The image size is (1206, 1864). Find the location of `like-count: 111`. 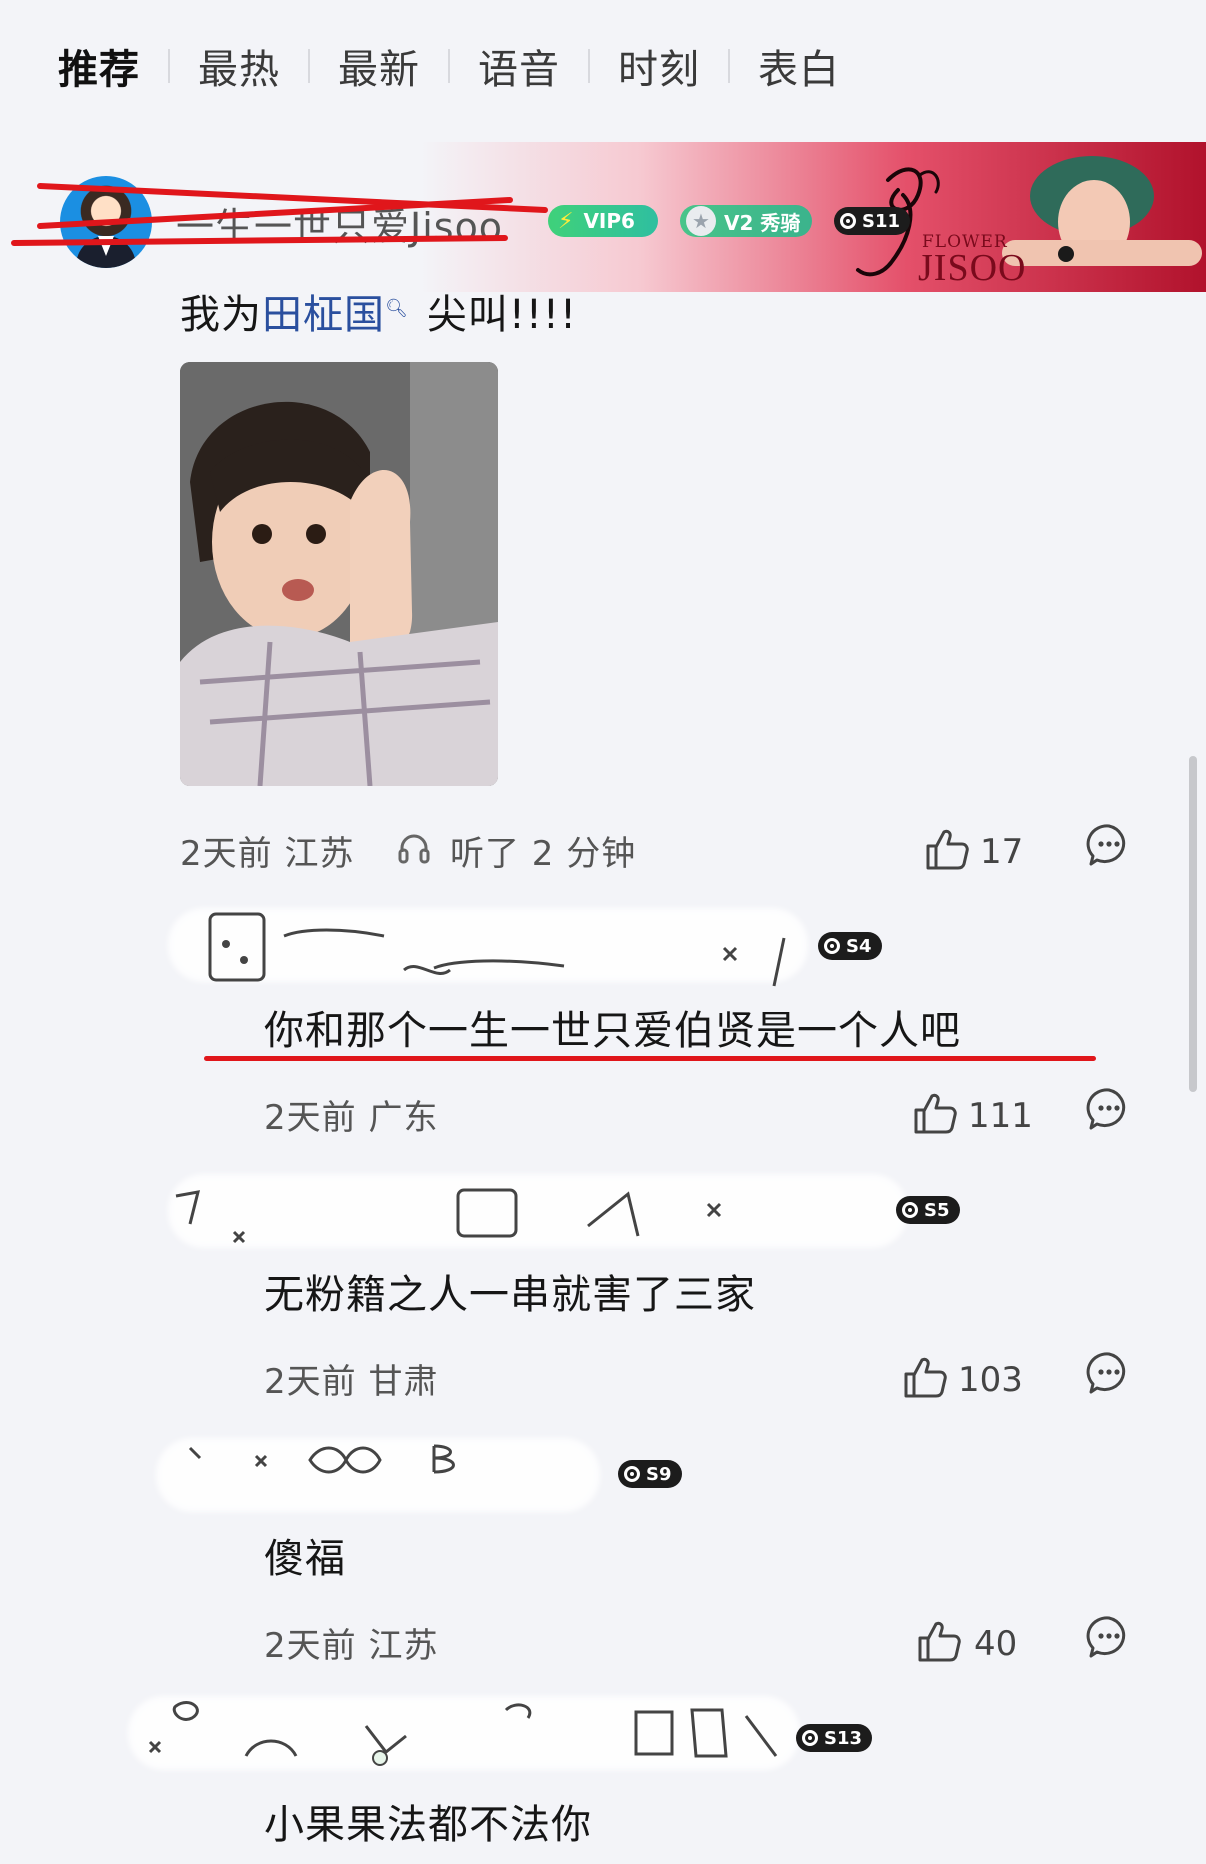

like-count: 111 is located at coordinates (1000, 1116).